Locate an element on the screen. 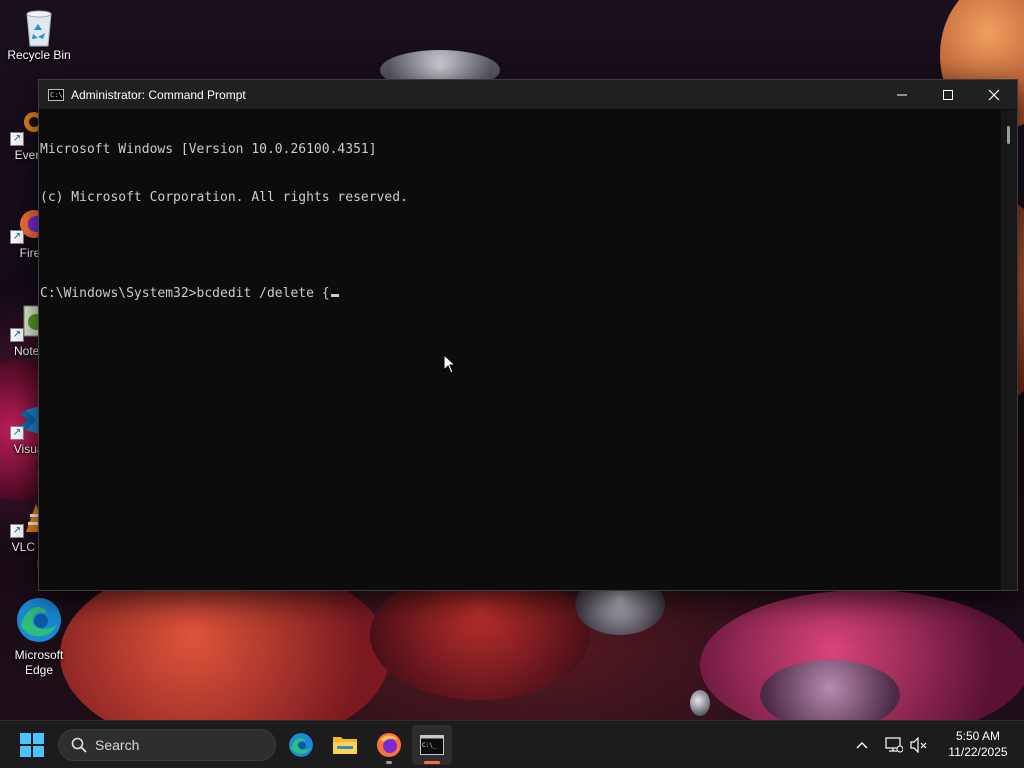  active-indicator is located at coordinates (432, 762).